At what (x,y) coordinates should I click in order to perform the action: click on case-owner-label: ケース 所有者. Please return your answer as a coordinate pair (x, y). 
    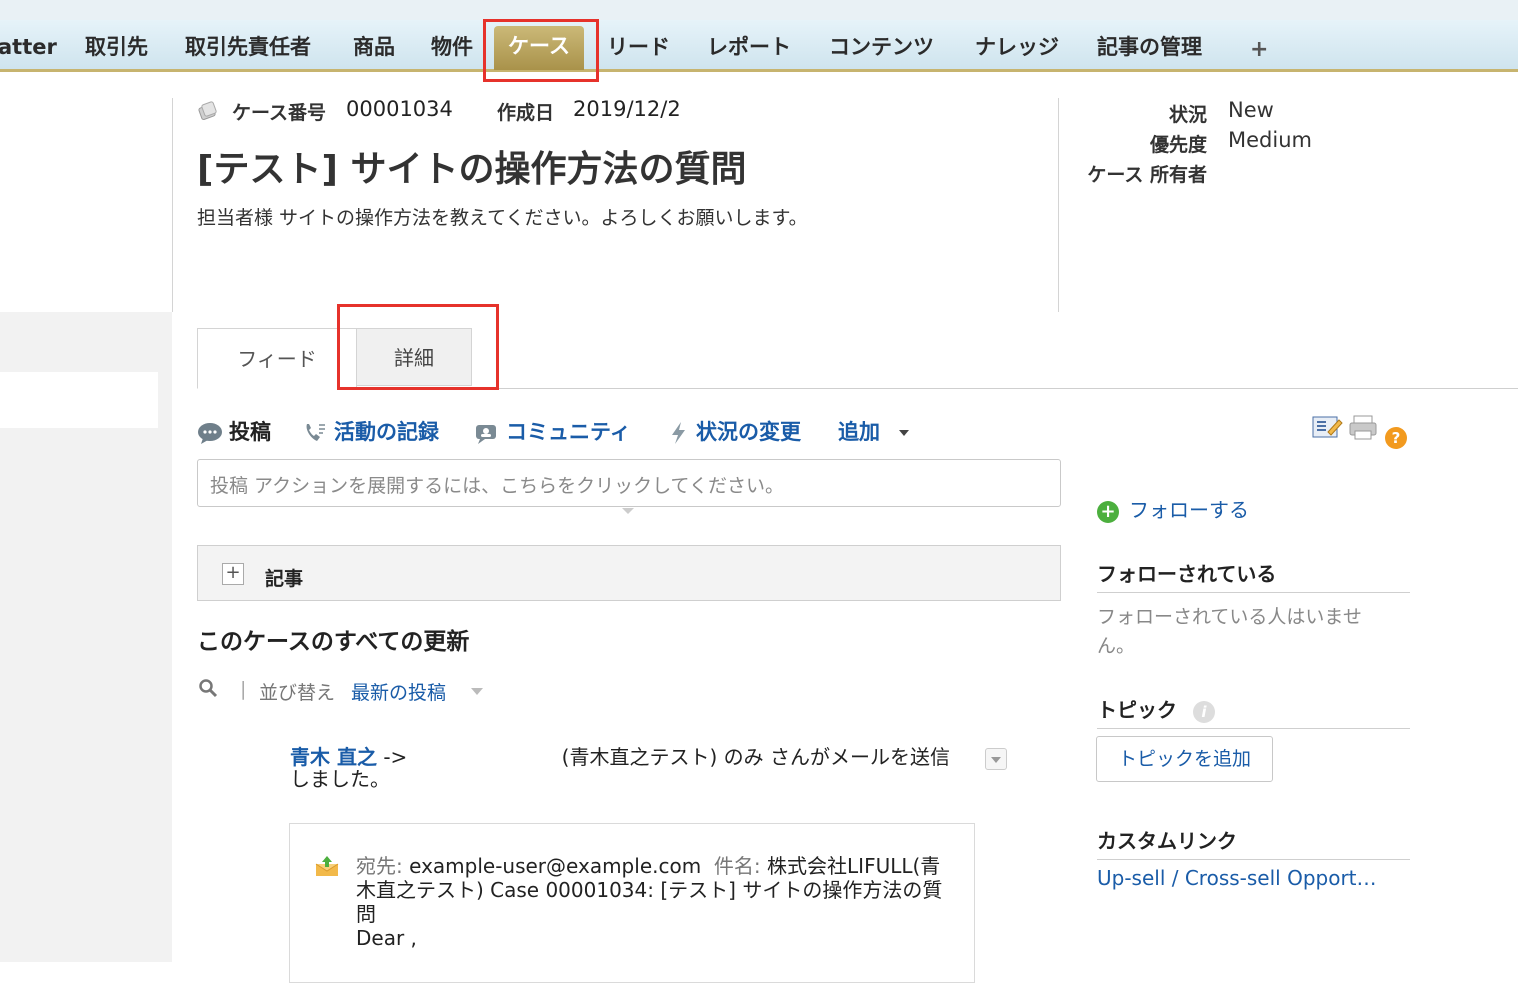
    Looking at the image, I should click on (1147, 175).